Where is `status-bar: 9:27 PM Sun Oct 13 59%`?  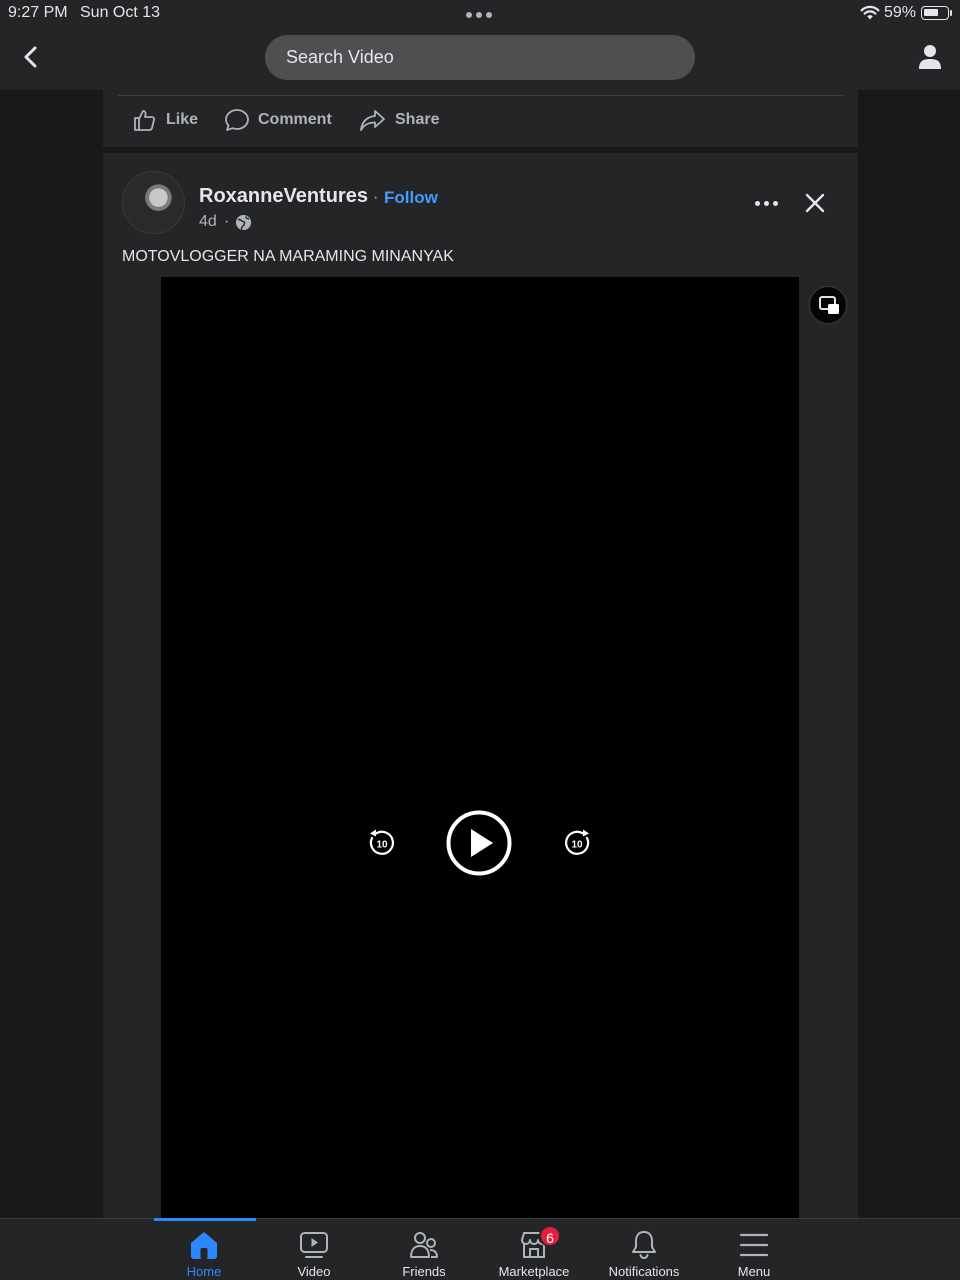
status-bar: 9:27 PM Sun Oct 13 59% is located at coordinates (480, 14).